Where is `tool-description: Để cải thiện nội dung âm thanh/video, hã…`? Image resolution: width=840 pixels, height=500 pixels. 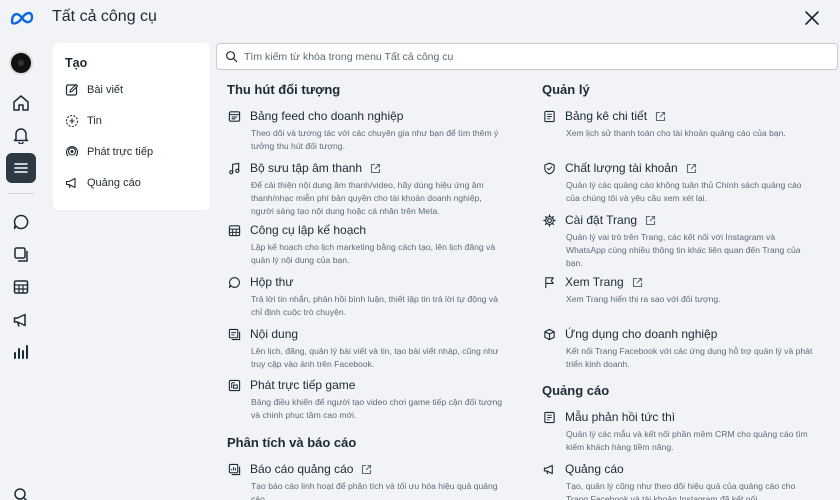 tool-description: Để cải thiện nội dung âm thanh/video, hã… is located at coordinates (367, 198).